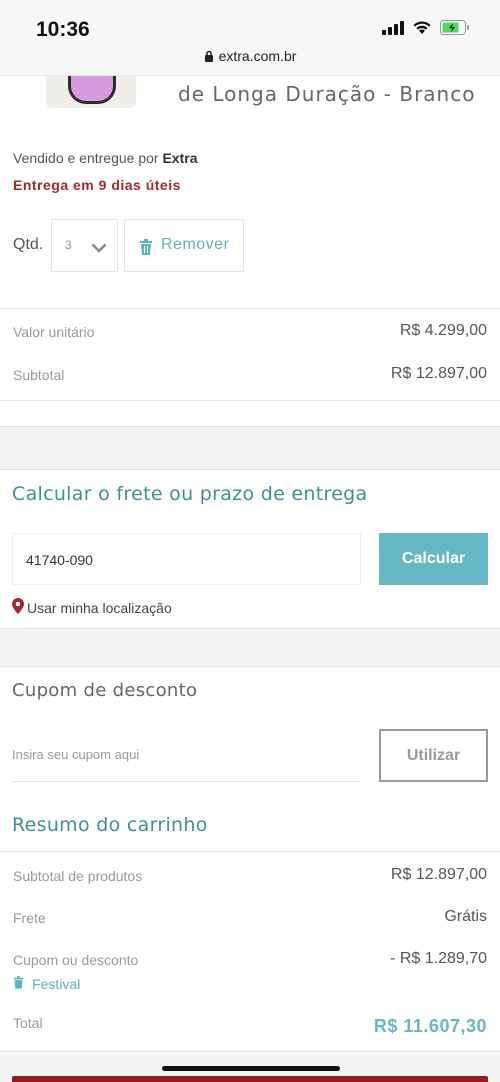 This screenshot has width=500, height=1082. Describe the element at coordinates (430, 1026) in the screenshot. I see `total-value: R$ 11.607,30` at that location.